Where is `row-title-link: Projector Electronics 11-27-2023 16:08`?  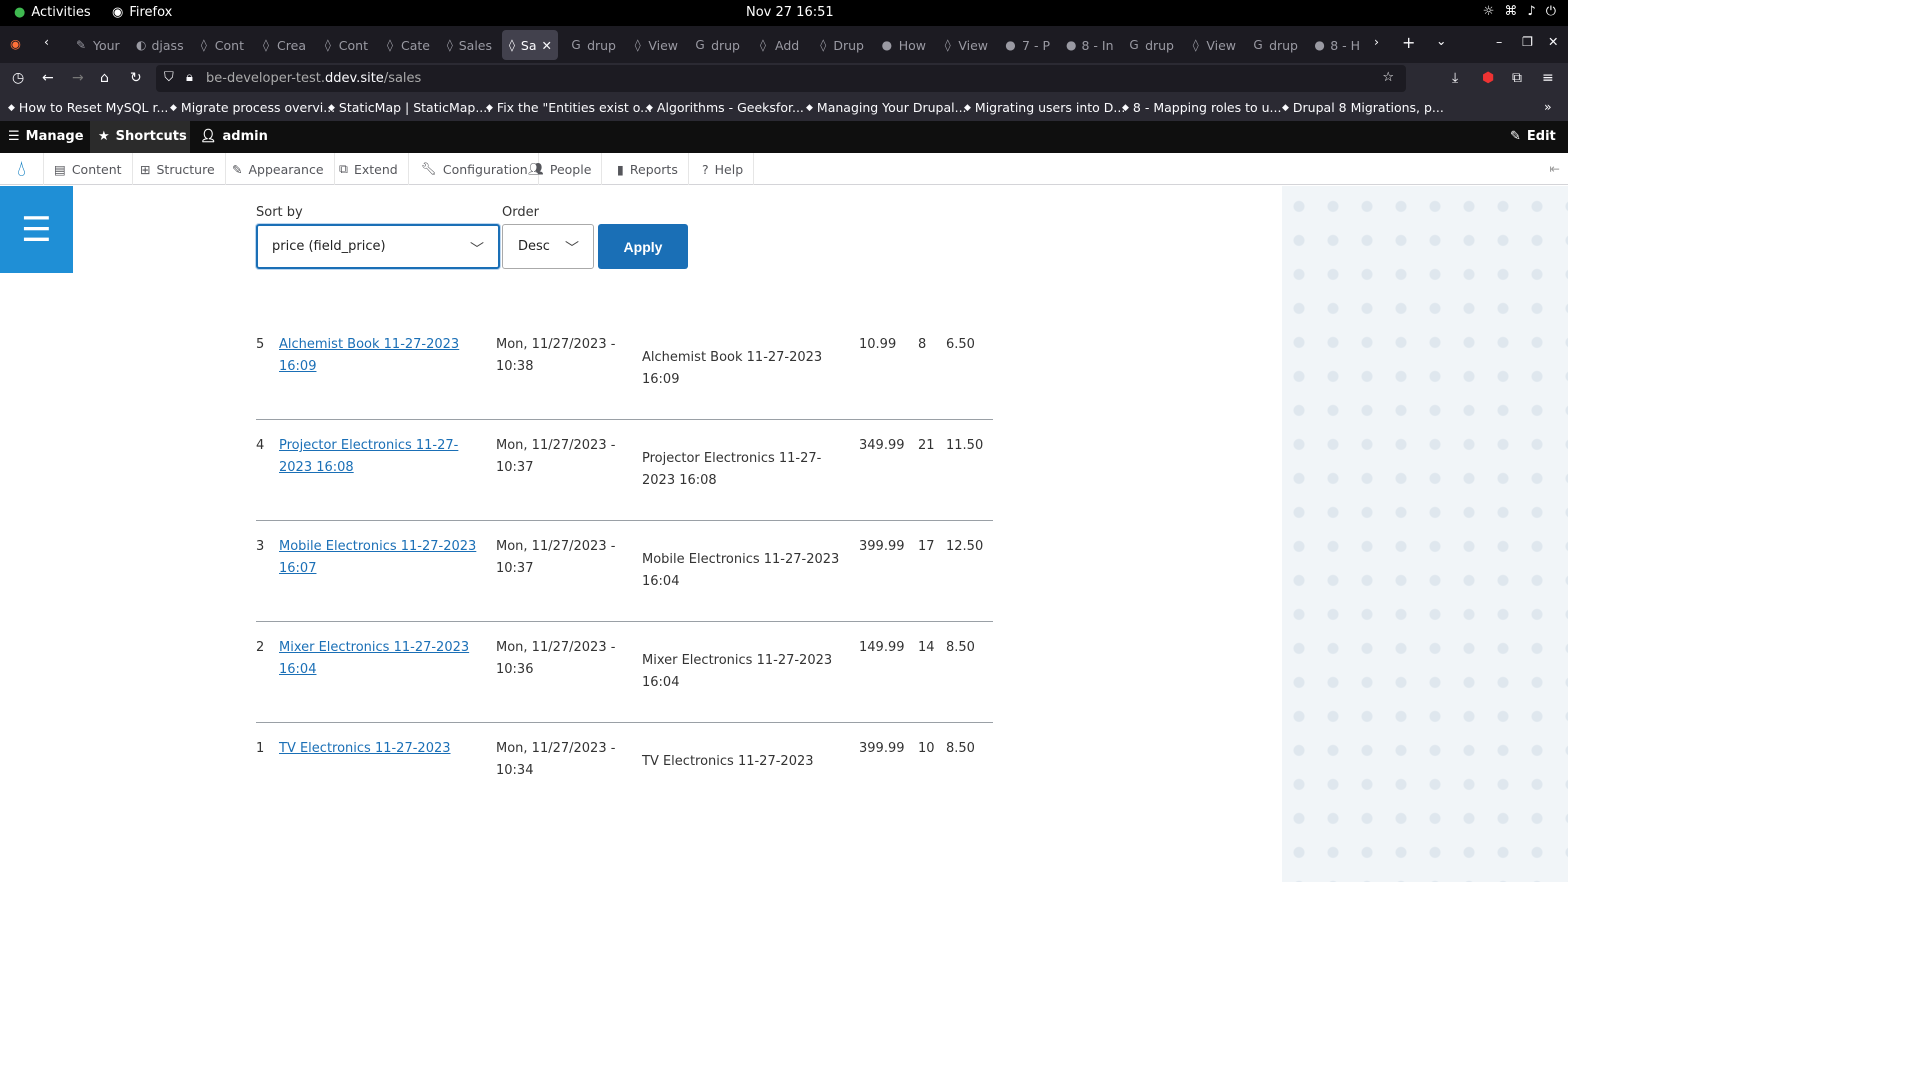 row-title-link: Projector Electronics 11-27-2023 16:08 is located at coordinates (384, 457).